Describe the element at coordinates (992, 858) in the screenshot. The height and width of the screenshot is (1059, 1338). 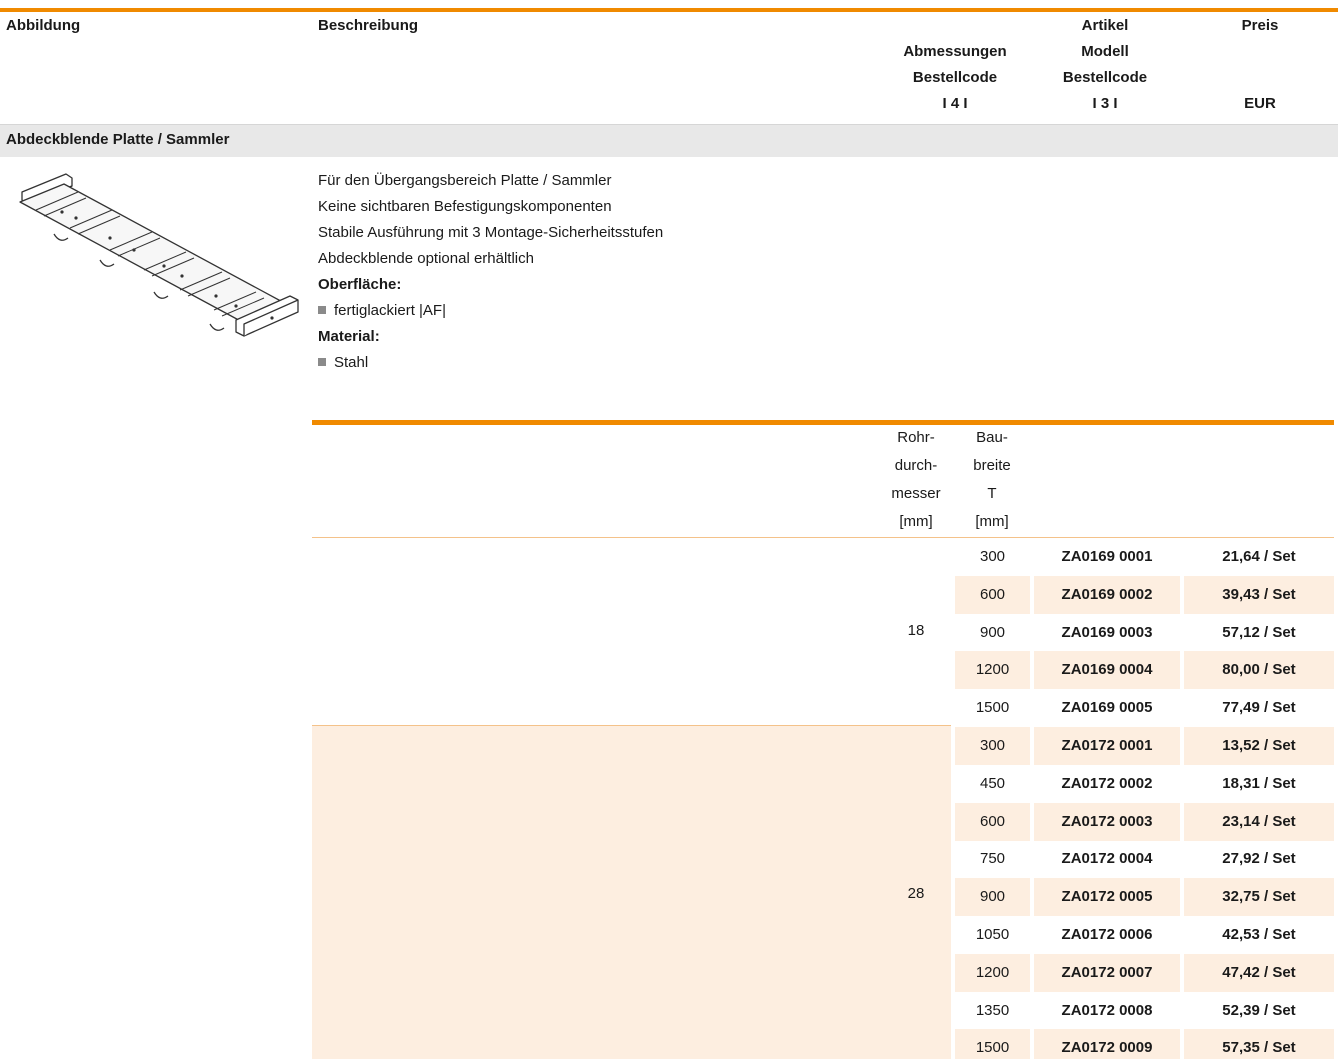
I see `cell-baubreite: 750` at that location.